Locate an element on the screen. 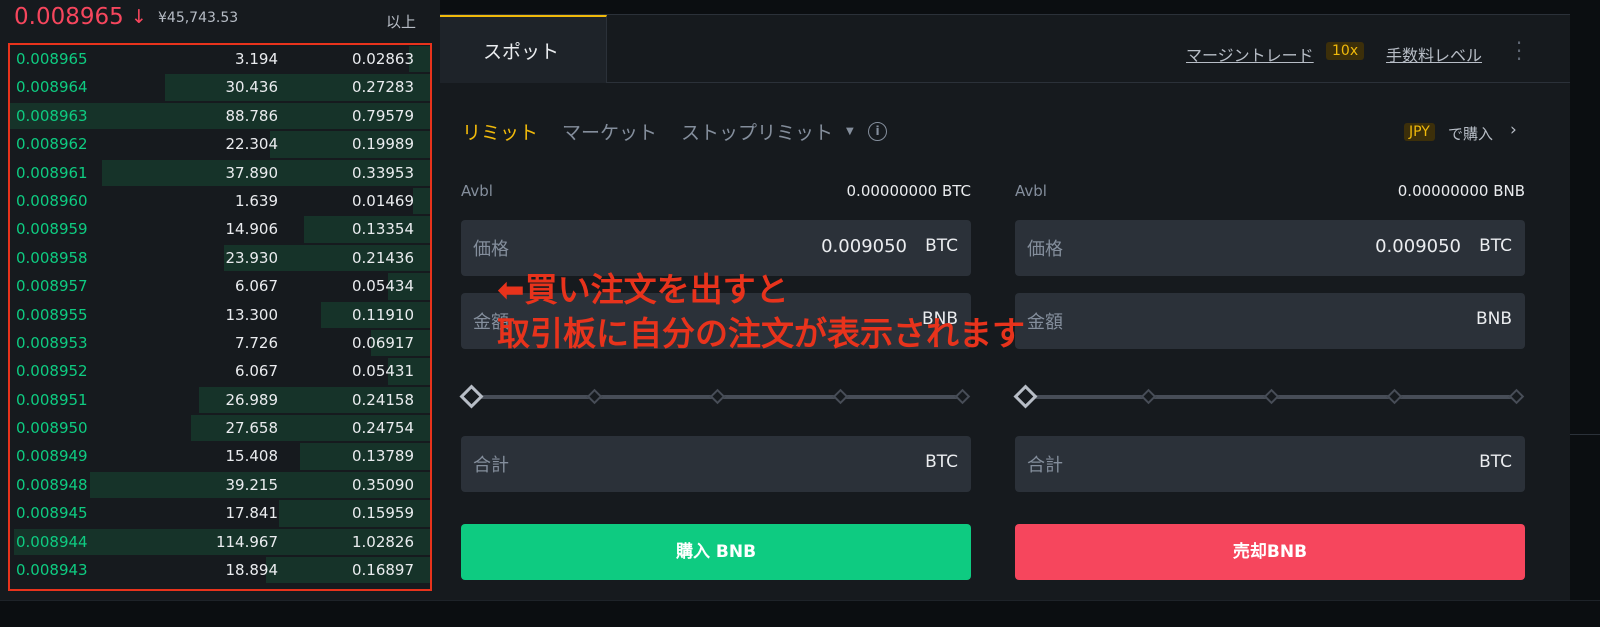 The width and height of the screenshot is (1600, 627). order-price: 0.008962 is located at coordinates (52, 144).